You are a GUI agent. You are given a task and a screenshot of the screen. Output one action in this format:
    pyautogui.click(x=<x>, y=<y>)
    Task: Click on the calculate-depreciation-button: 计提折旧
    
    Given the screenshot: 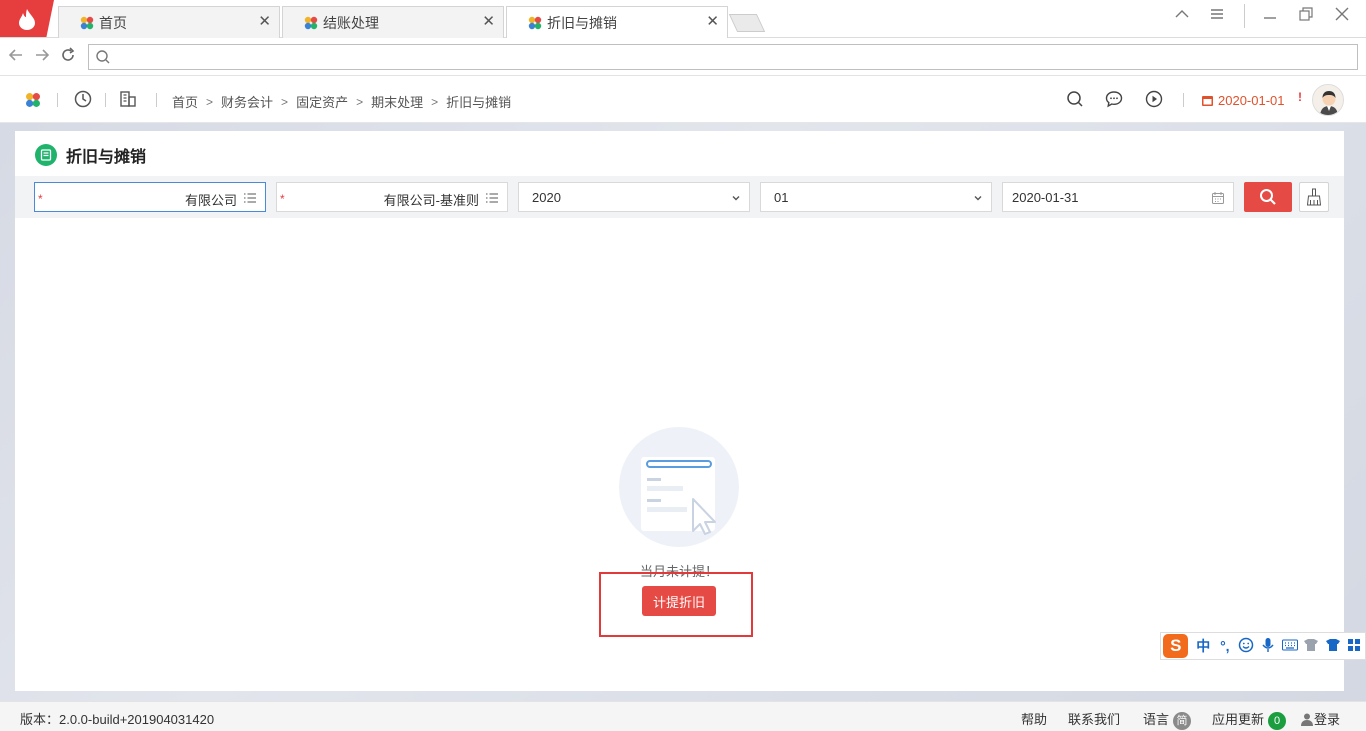 What is the action you would take?
    pyautogui.click(x=679, y=601)
    